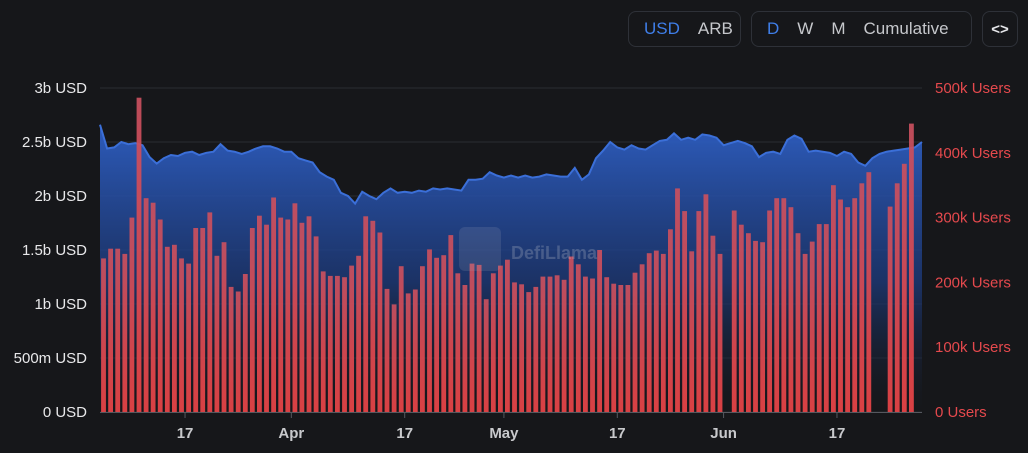 The height and width of the screenshot is (453, 1028). What do you see at coordinates (973, 153) in the screenshot?
I see `y-right-tick-label: 400k Users` at bounding box center [973, 153].